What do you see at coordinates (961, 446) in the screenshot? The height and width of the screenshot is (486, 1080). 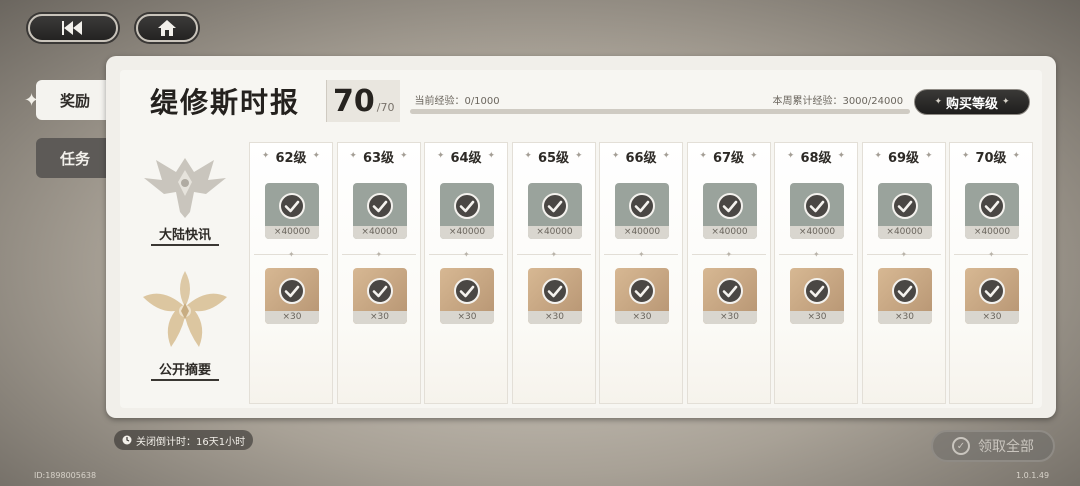 I see `check-icon: ✓` at bounding box center [961, 446].